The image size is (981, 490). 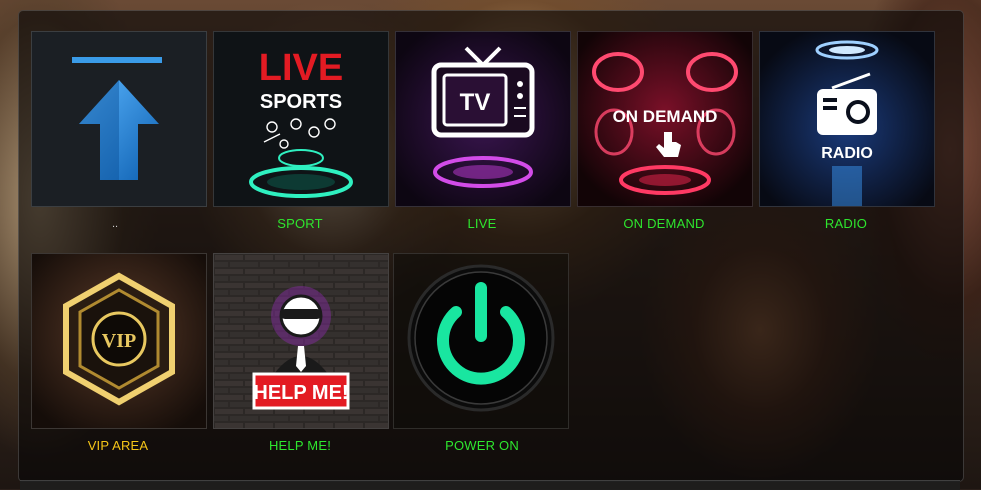 I want to click on svg-text: LIVE, so click(x=301, y=68).